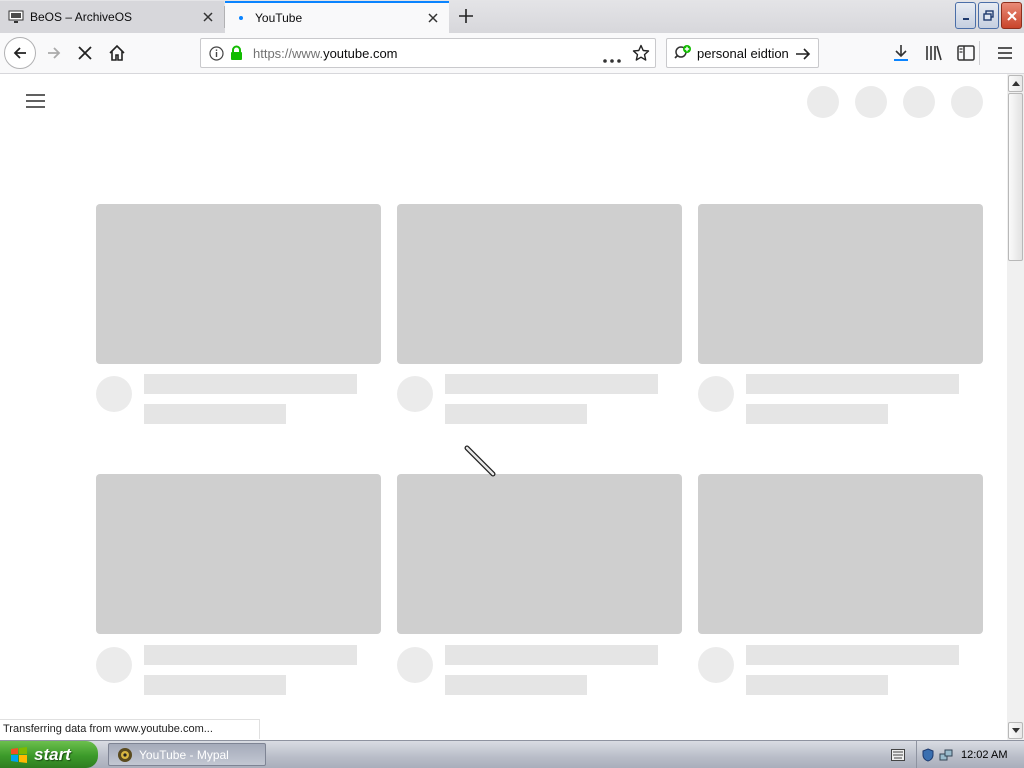 Image resolution: width=1024 pixels, height=768 pixels. I want to click on vertical-scrollbar, so click(1015, 407).